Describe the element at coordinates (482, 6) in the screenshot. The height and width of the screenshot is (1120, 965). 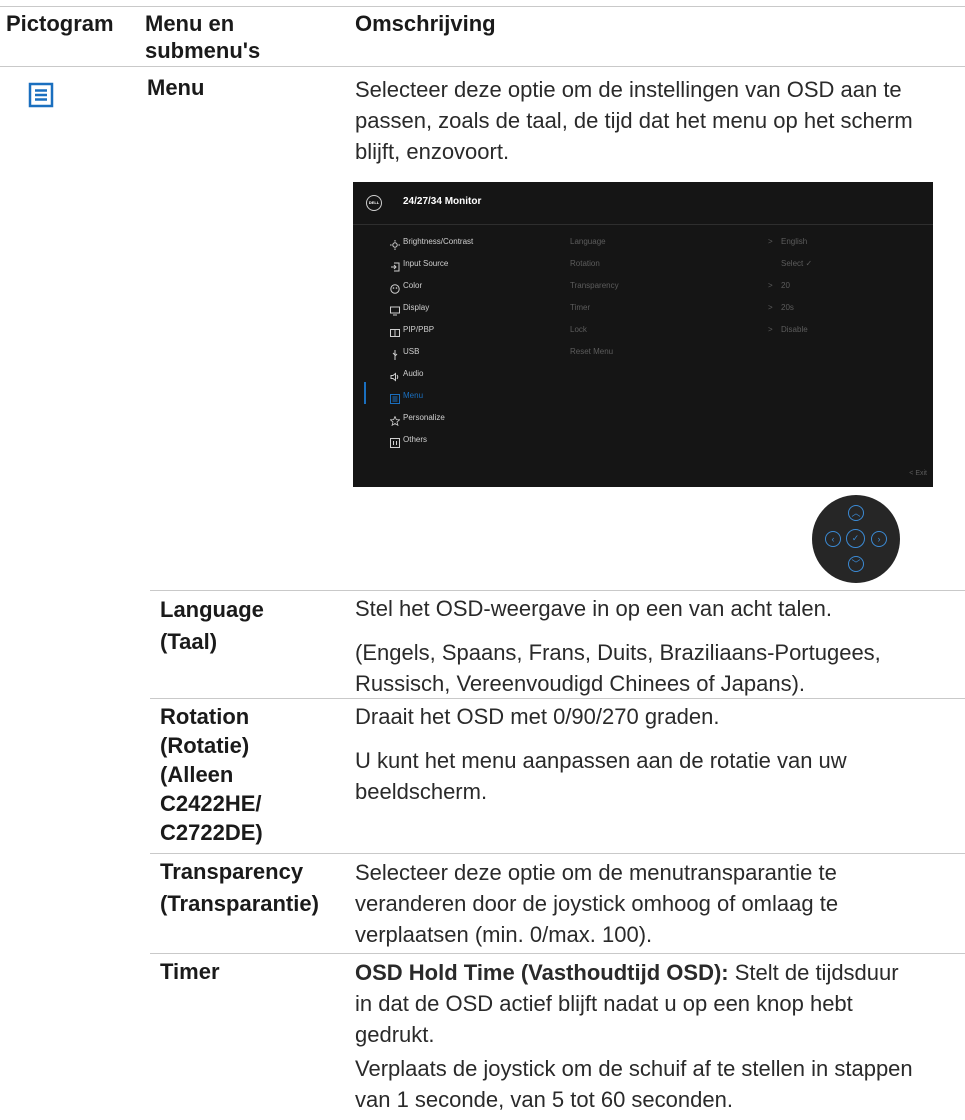
I see `top-rule` at that location.